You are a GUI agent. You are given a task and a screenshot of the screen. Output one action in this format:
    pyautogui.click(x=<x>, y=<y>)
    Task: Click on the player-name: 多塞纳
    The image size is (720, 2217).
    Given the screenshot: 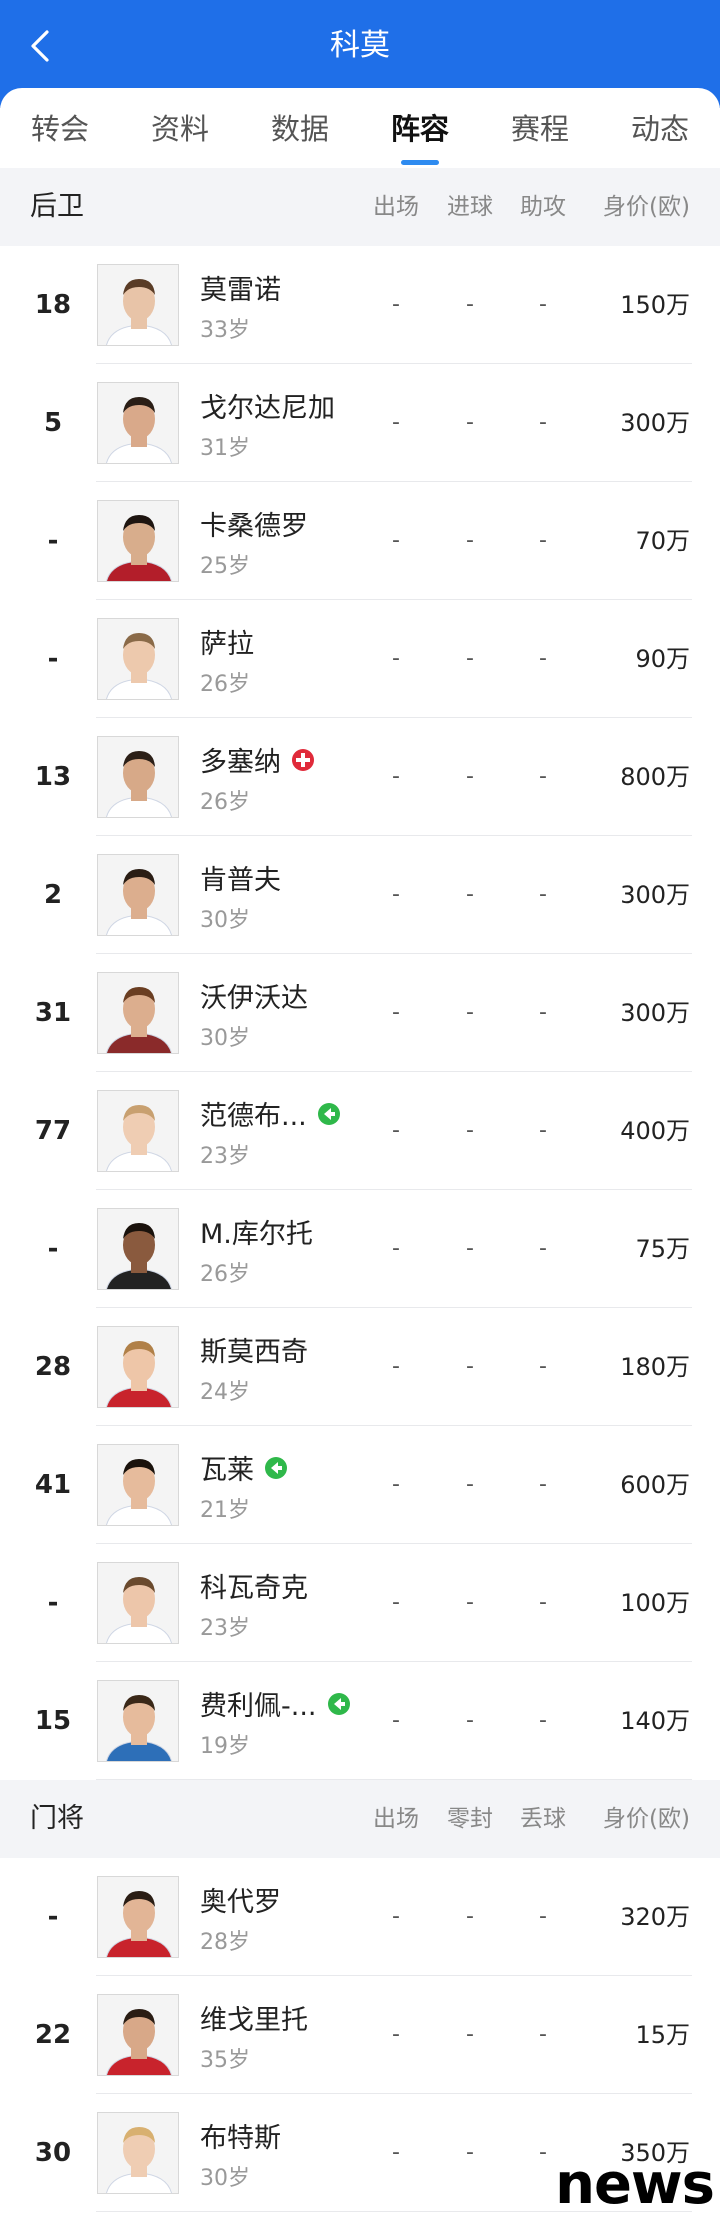 What is the action you would take?
    pyautogui.click(x=240, y=762)
    